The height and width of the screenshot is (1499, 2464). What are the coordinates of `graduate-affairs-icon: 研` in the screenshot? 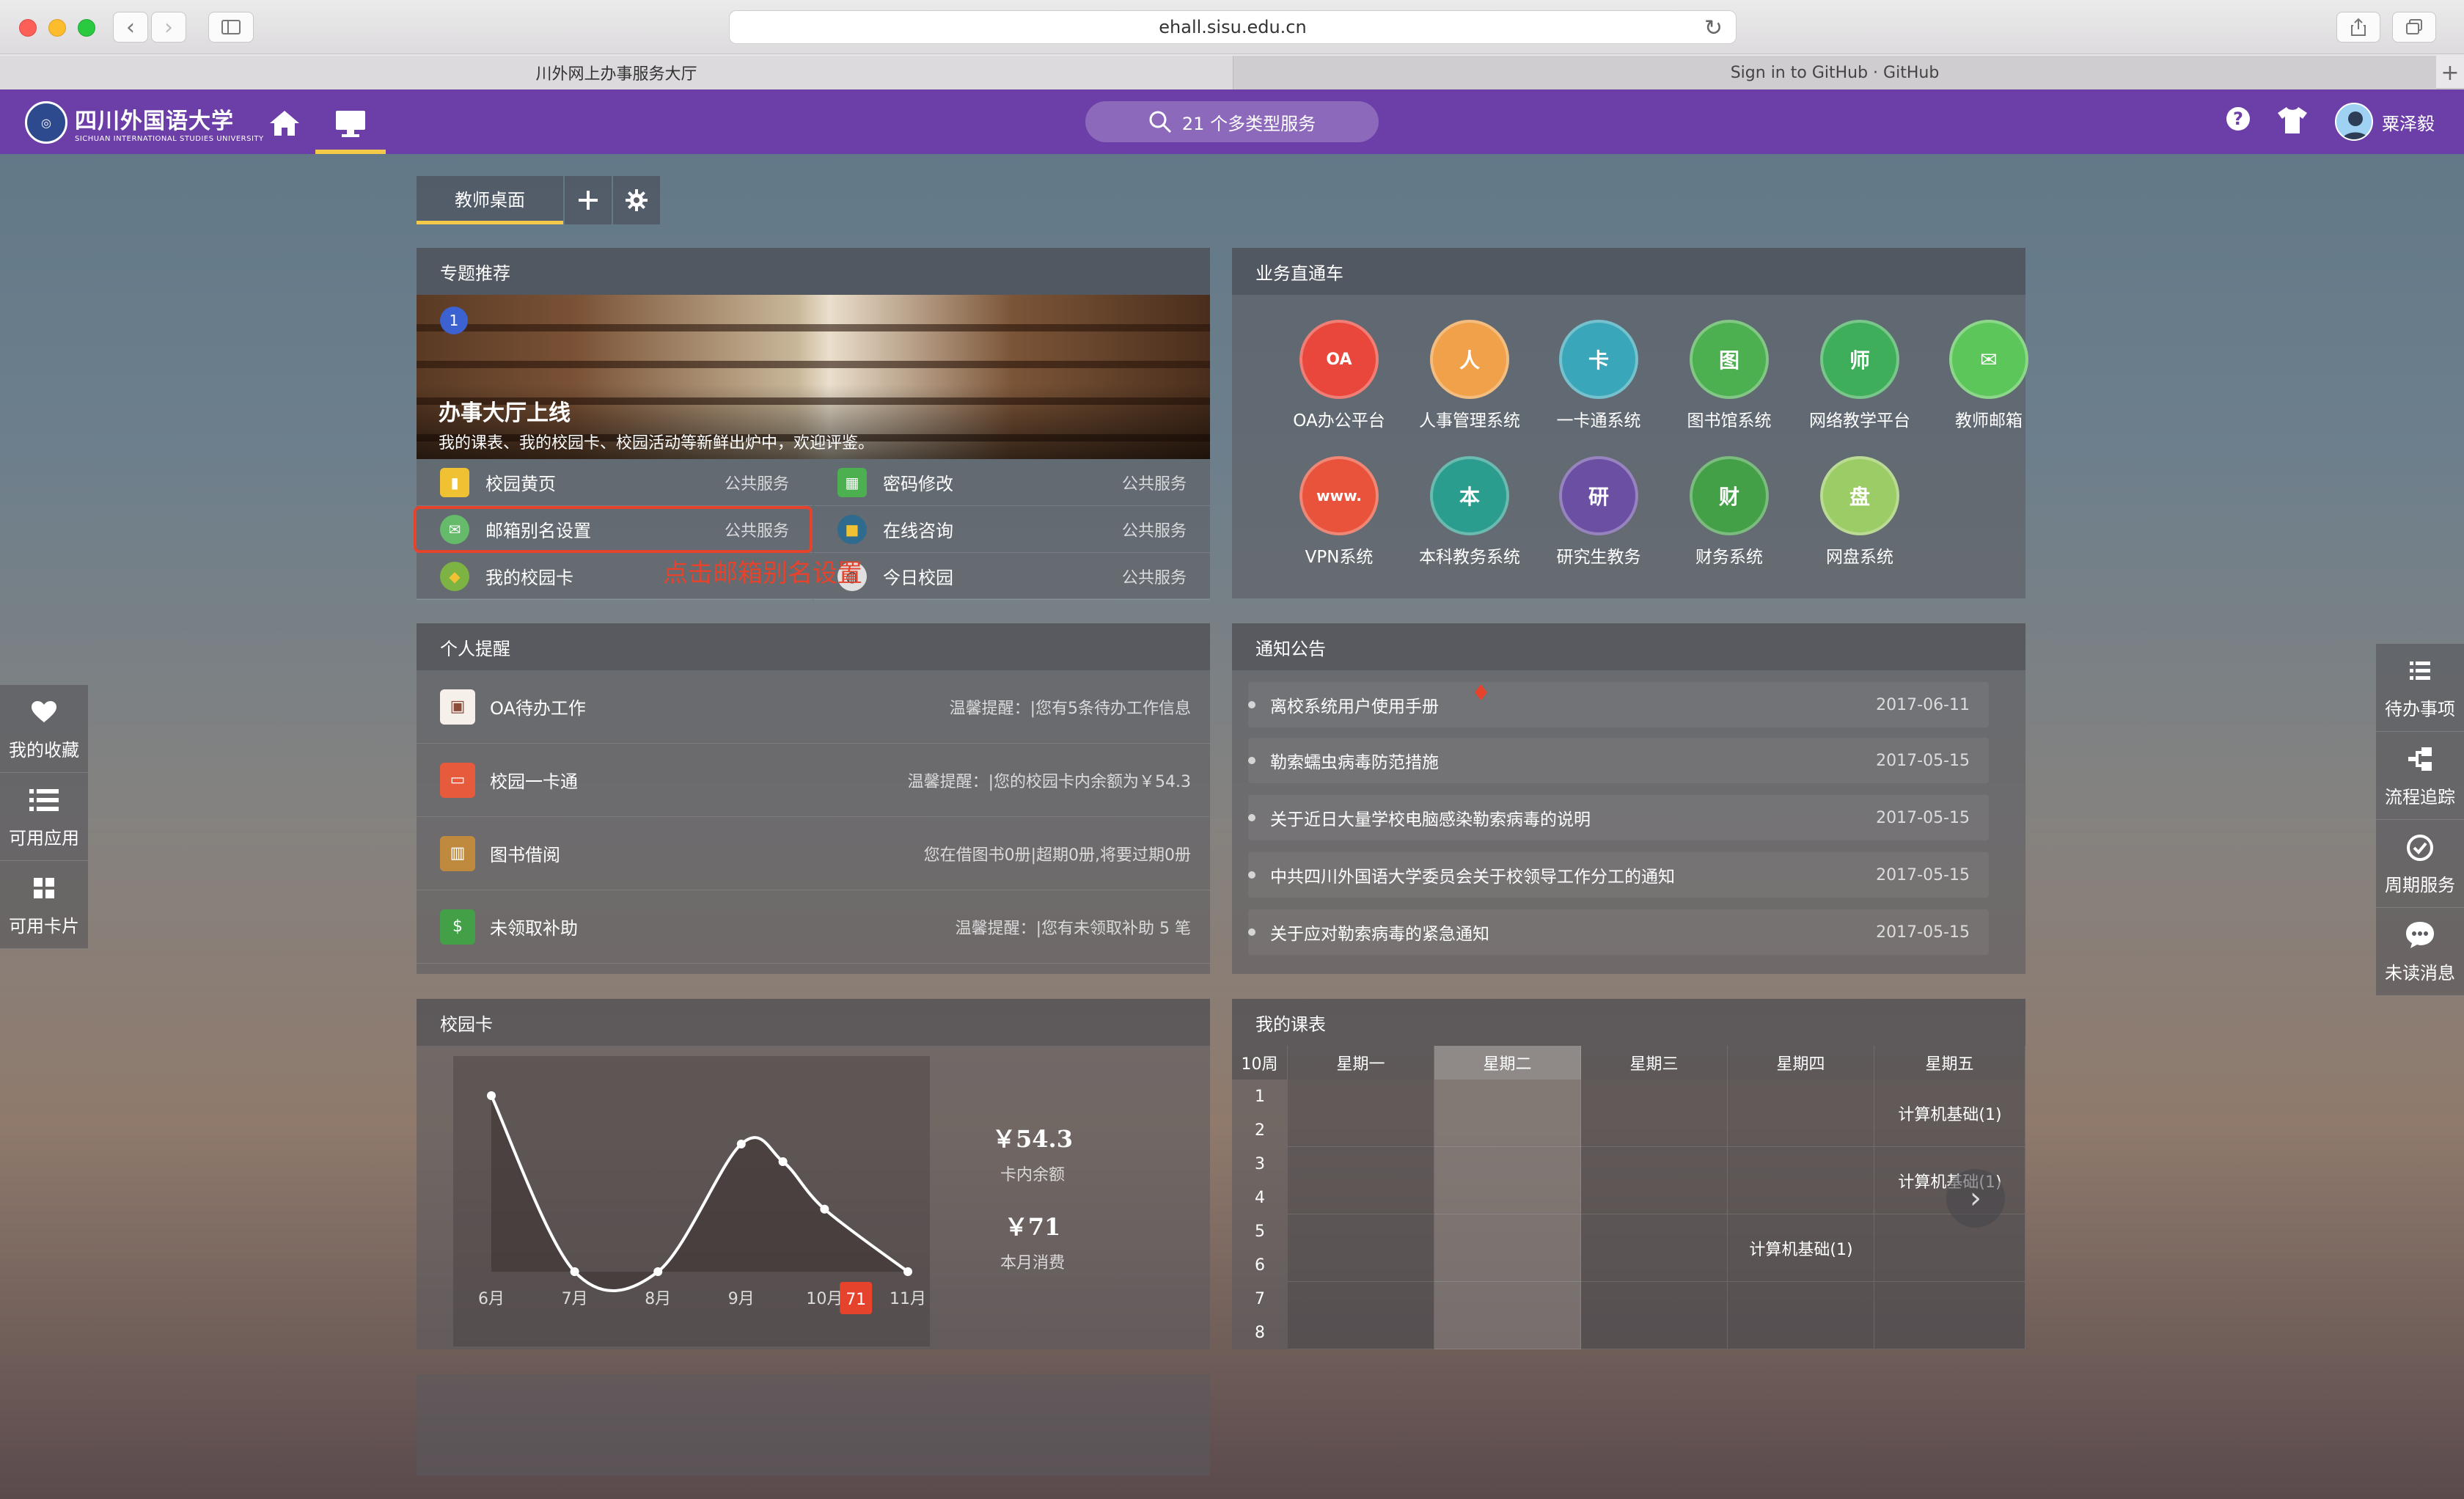 It's located at (1598, 495).